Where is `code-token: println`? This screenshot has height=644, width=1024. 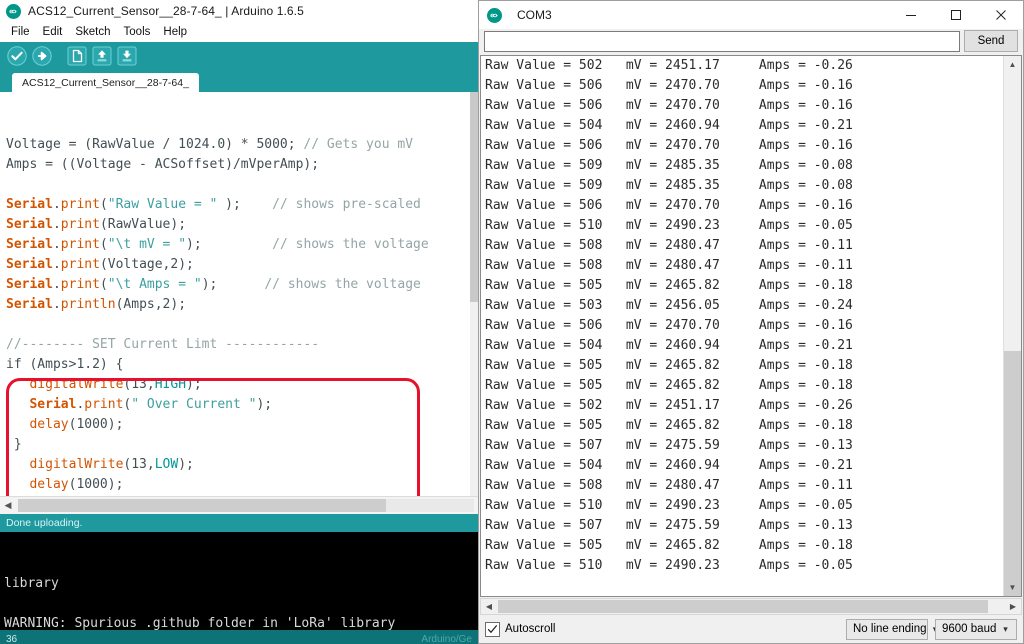
code-token: println is located at coordinates (88, 304).